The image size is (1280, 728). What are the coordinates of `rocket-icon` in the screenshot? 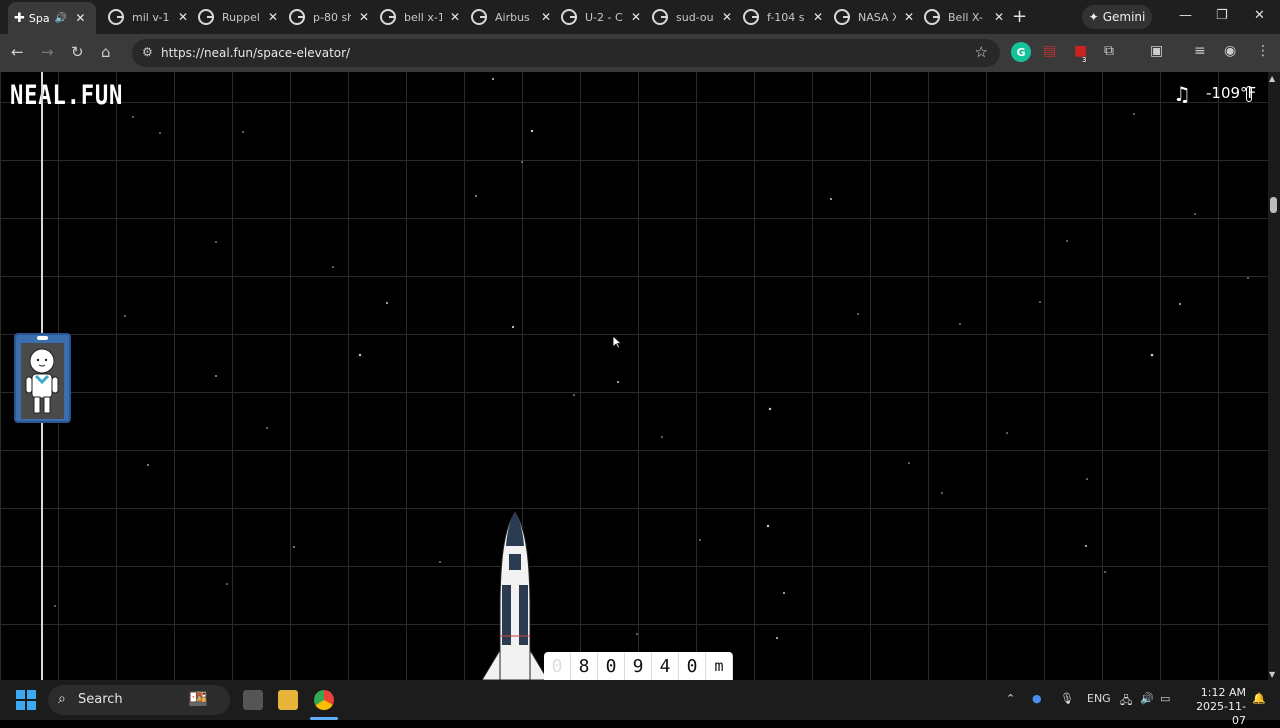 It's located at (515, 595).